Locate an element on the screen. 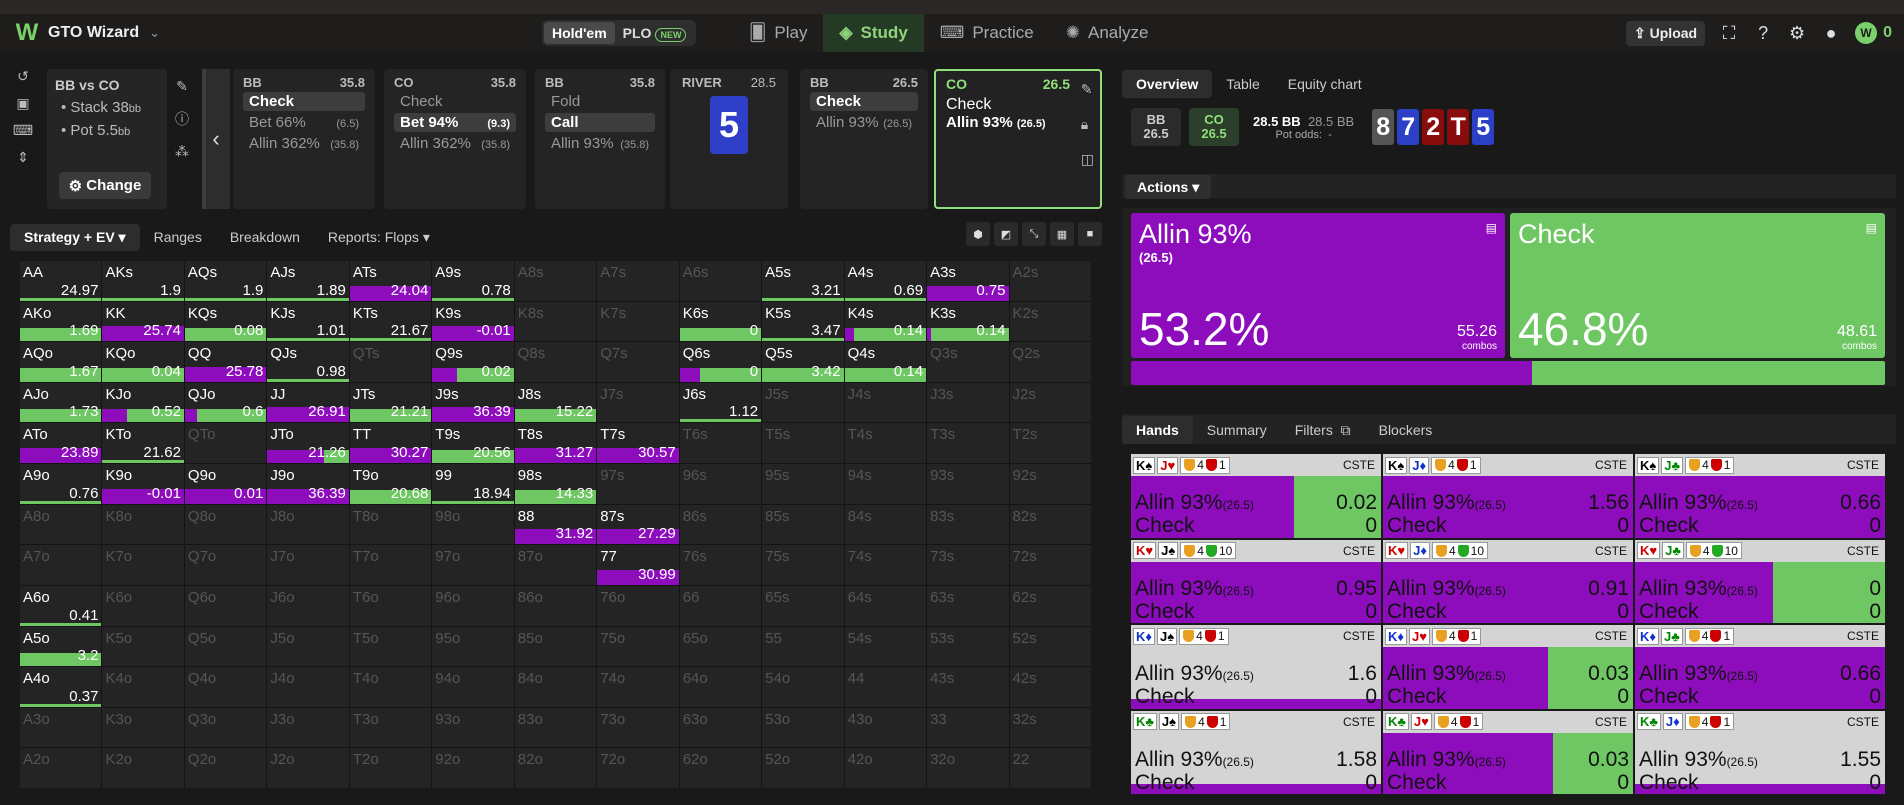 The width and height of the screenshot is (1904, 805). hand-cell: K♥ J♣ 4 10 CSTE Allin 93%(26.5) 0 Check 0 is located at coordinates (1760, 581).